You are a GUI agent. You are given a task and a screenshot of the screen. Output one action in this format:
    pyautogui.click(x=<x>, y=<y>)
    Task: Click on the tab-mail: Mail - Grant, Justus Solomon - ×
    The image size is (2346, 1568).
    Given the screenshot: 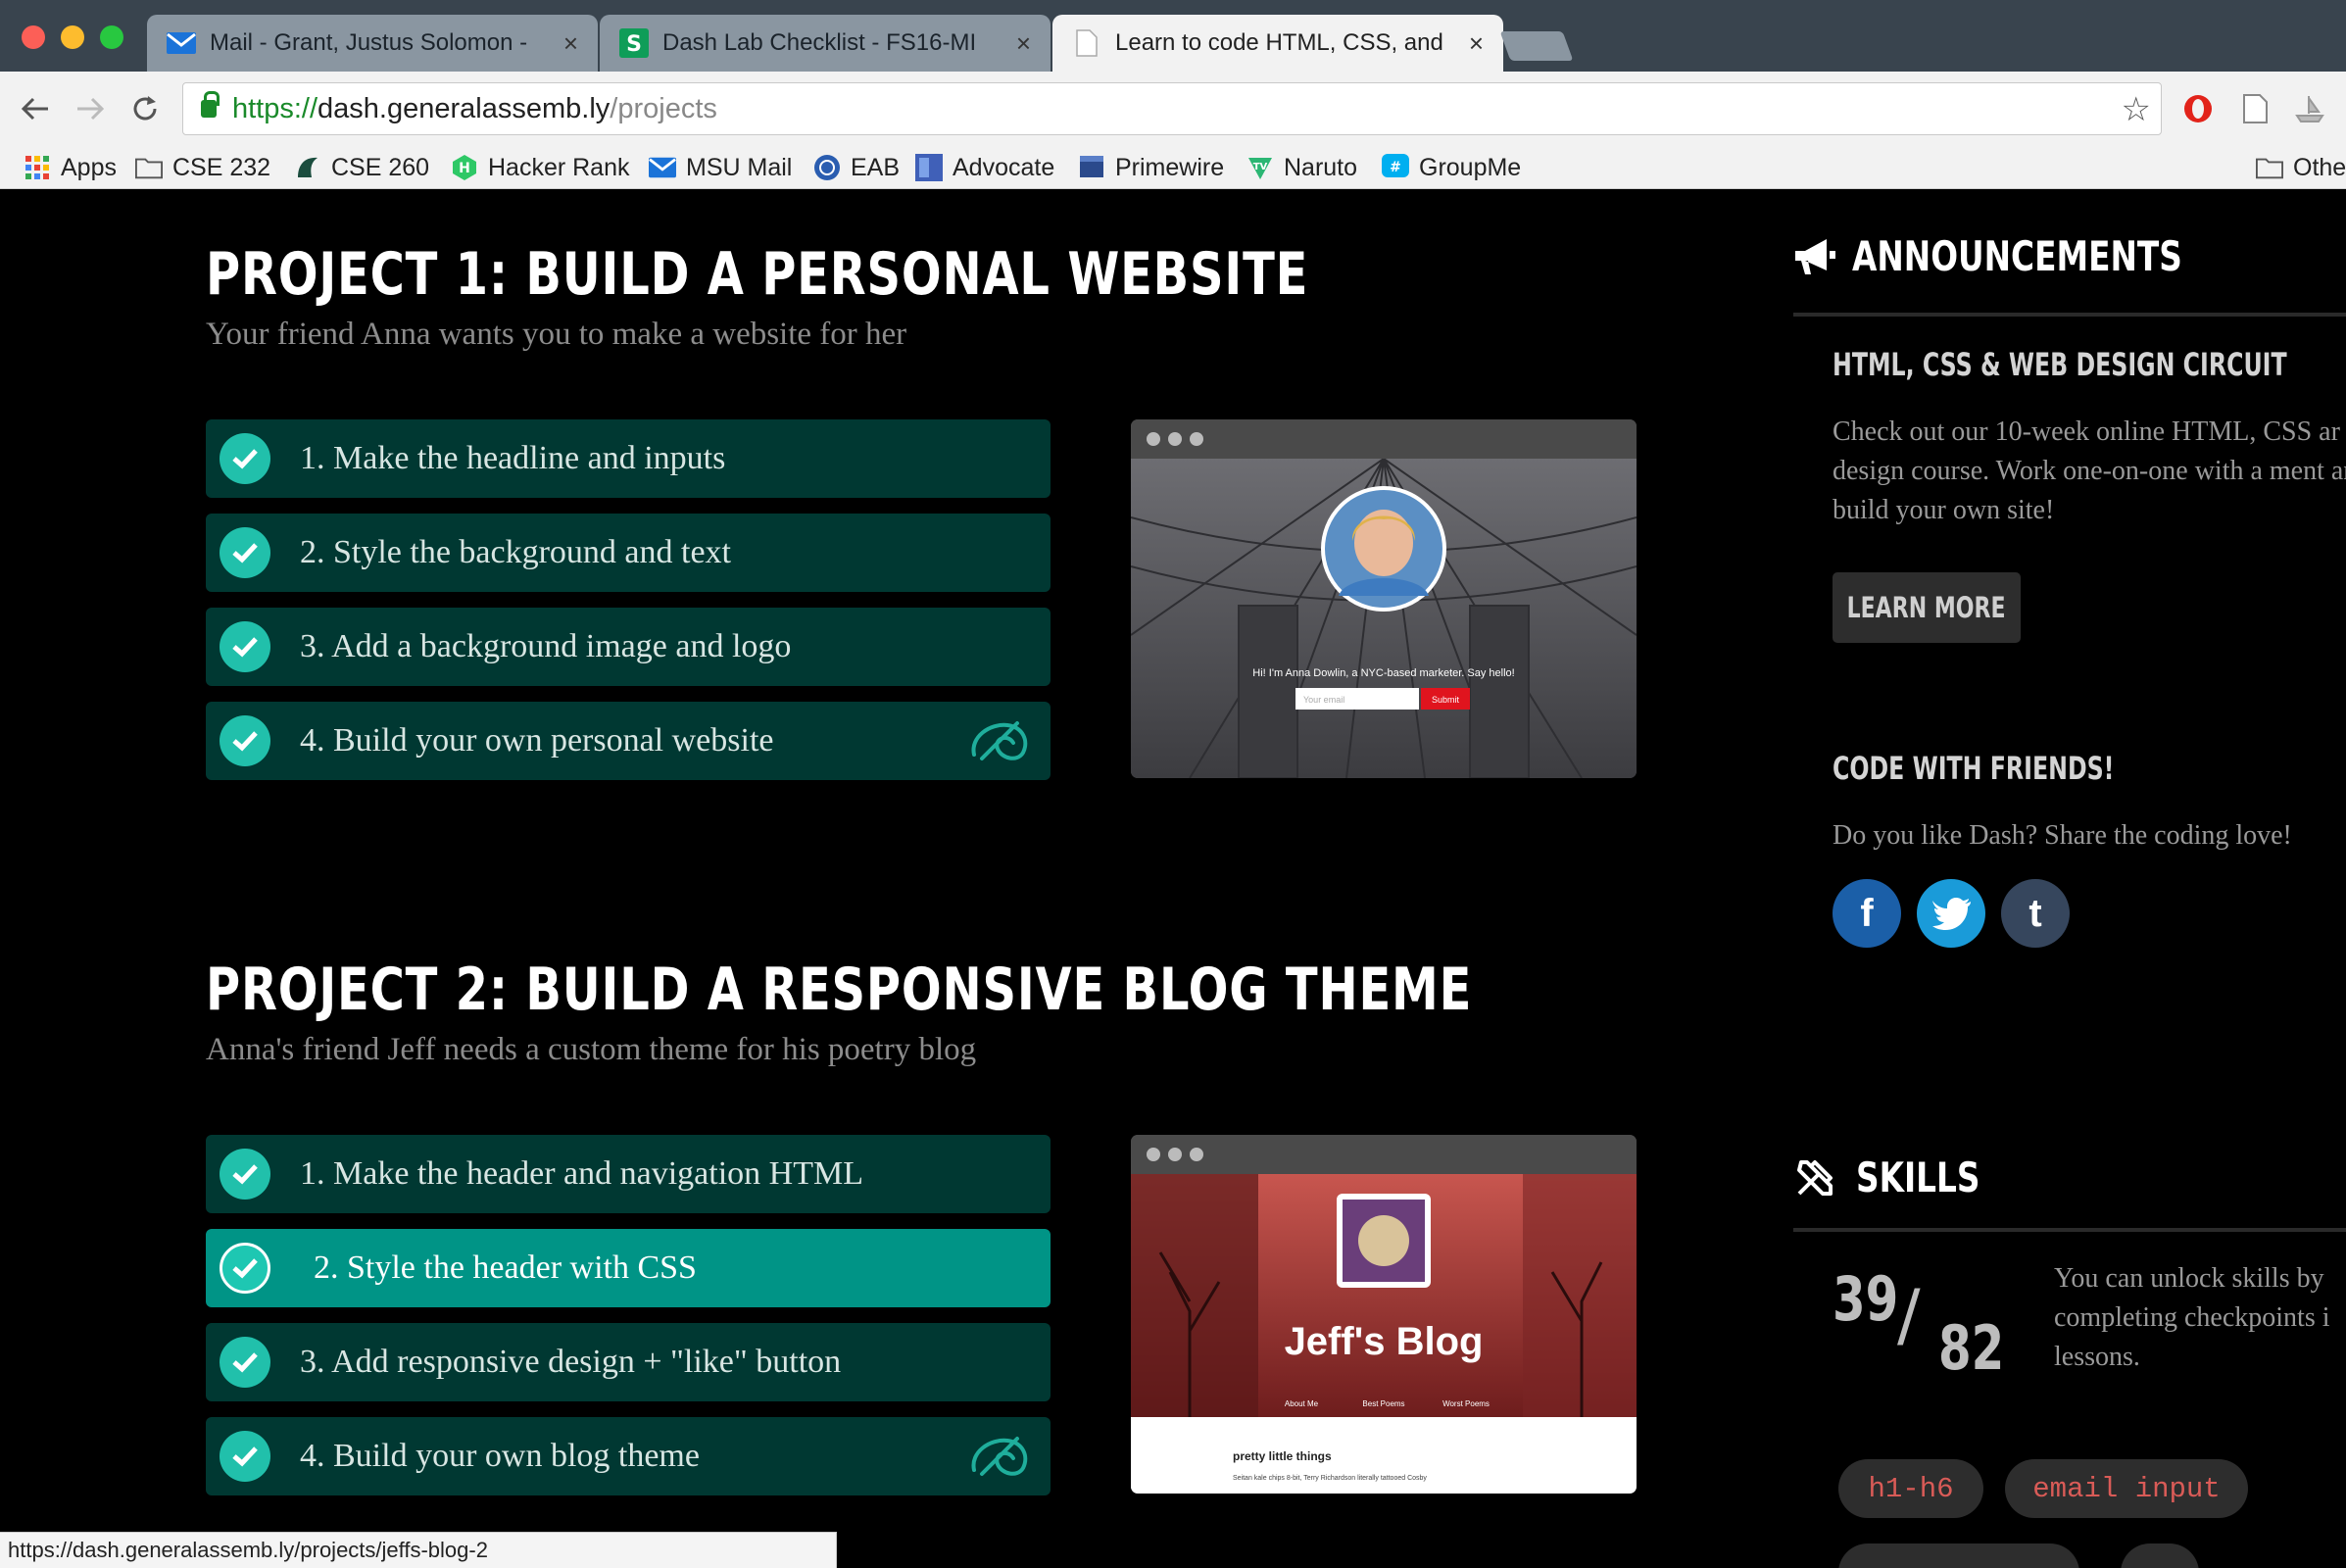 What is the action you would take?
    pyautogui.click(x=372, y=43)
    